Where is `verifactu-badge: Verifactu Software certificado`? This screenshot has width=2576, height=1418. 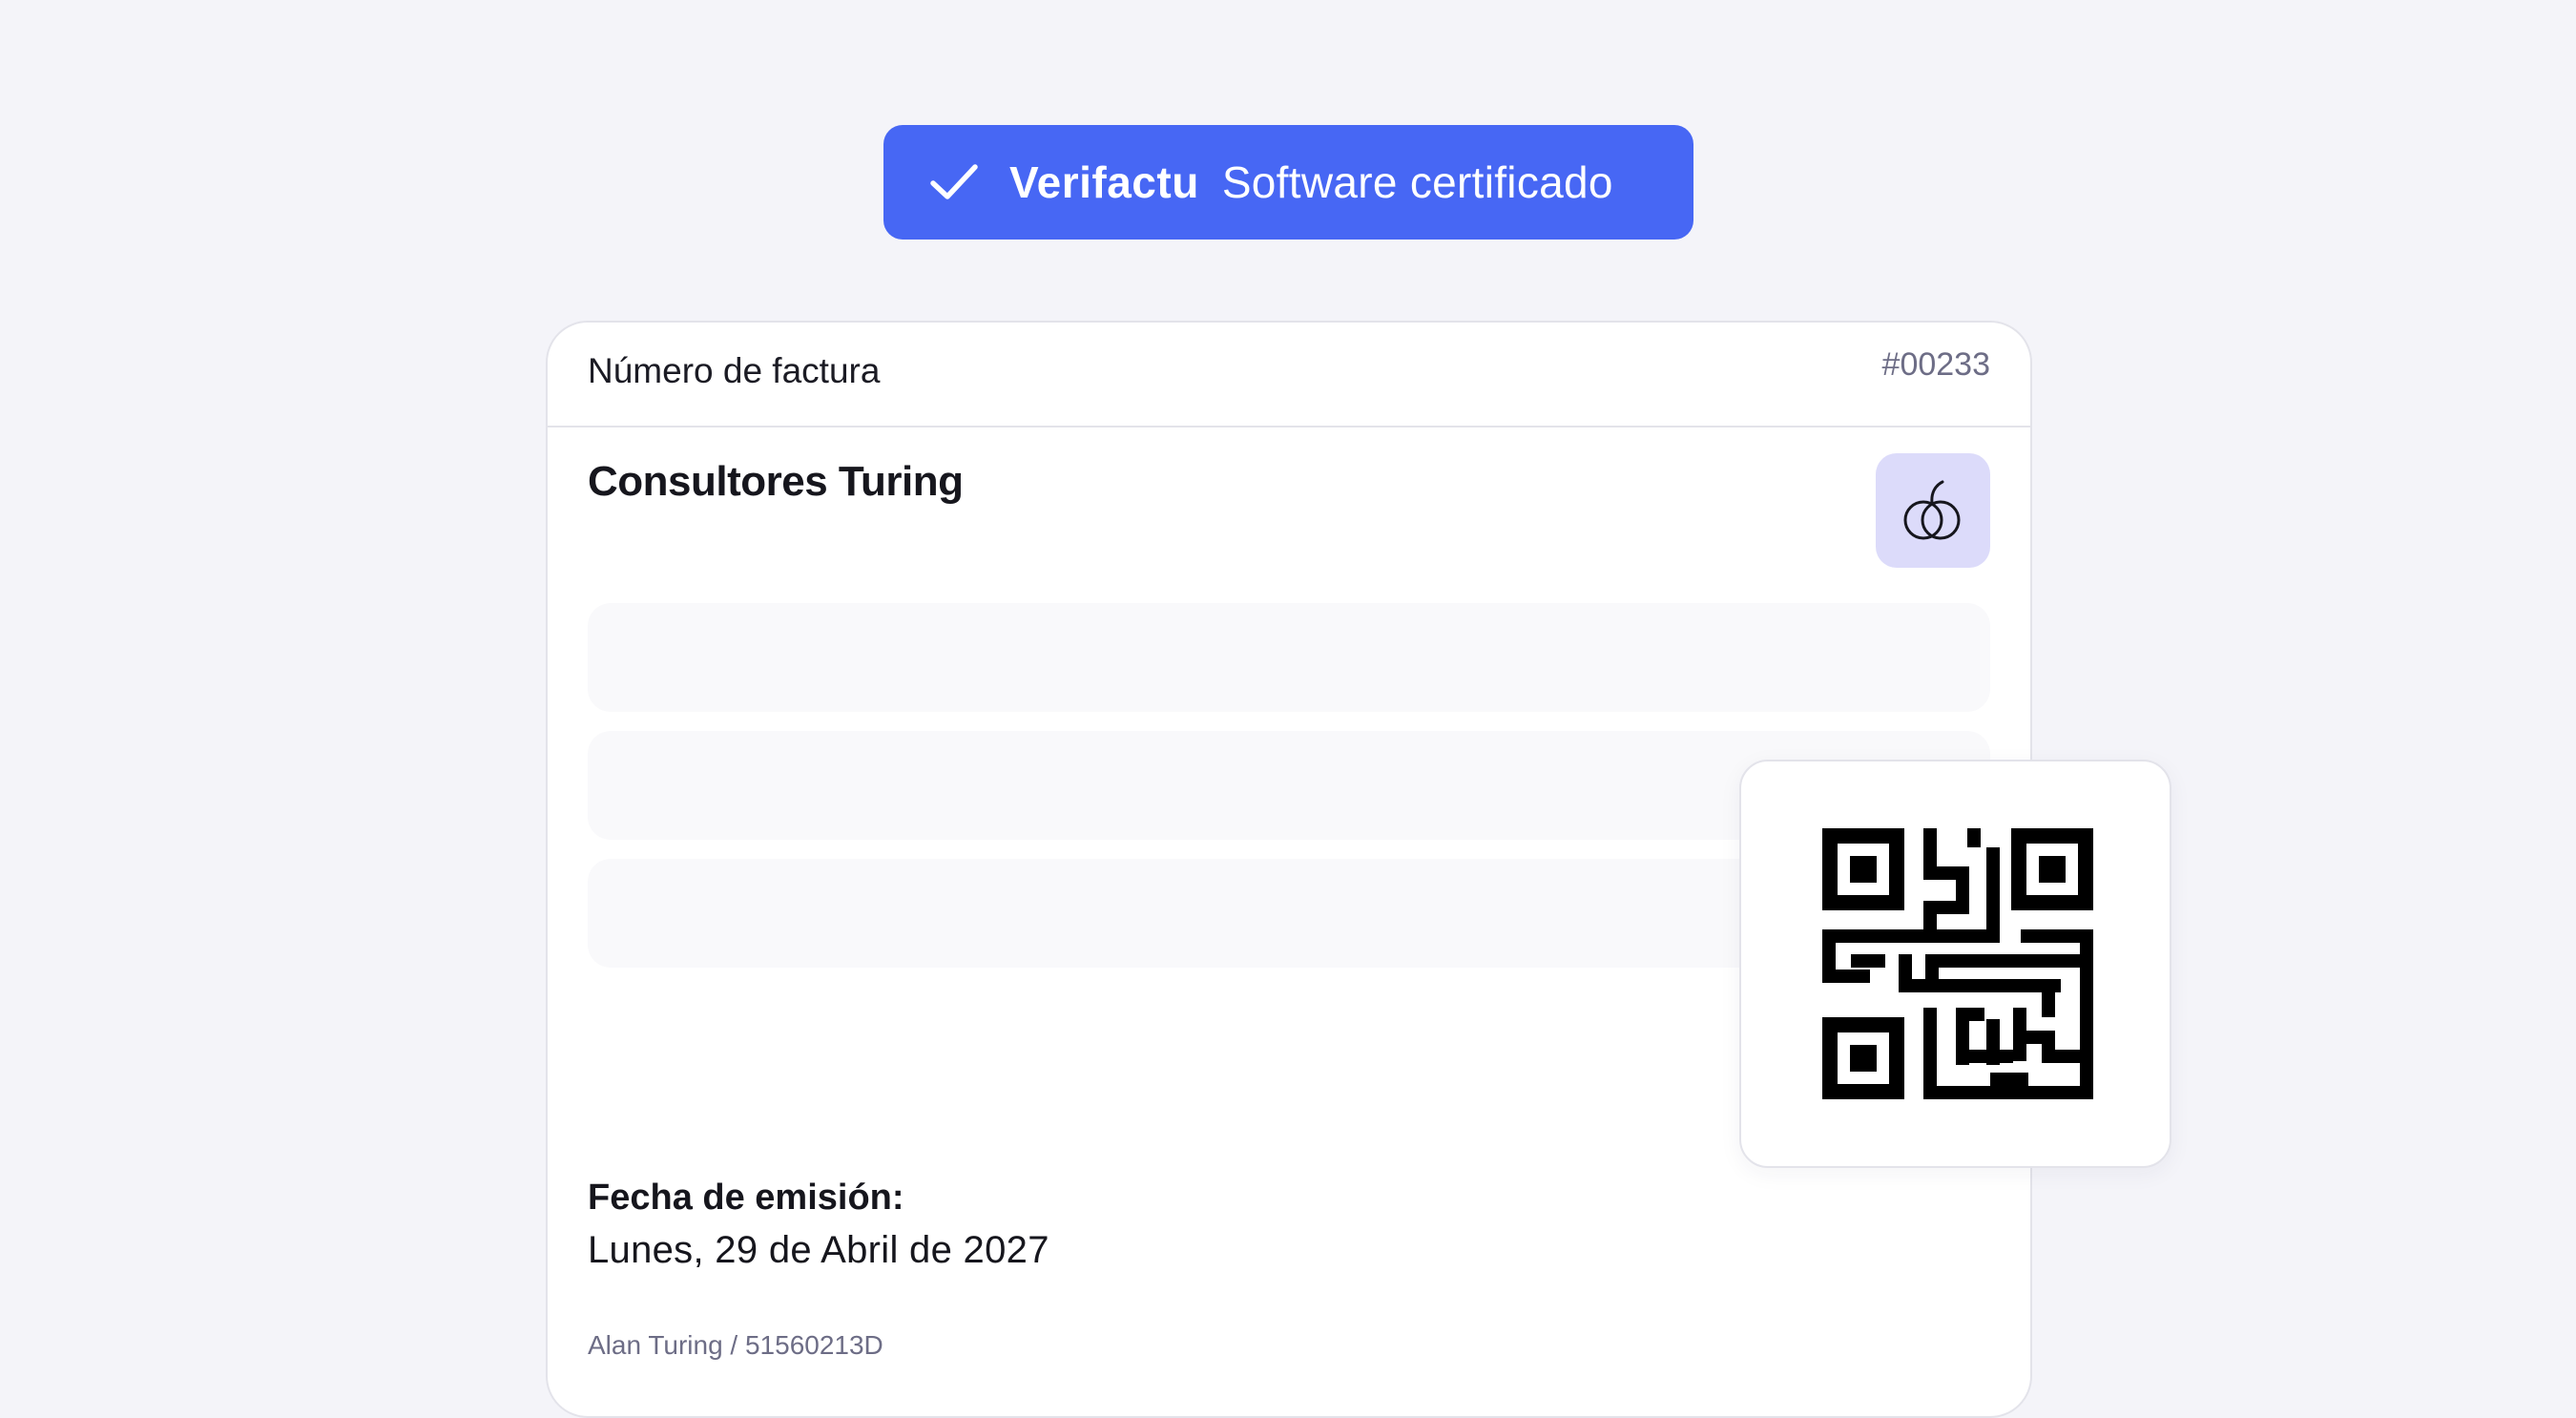 verifactu-badge: Verifactu Software certificado is located at coordinates (1288, 182).